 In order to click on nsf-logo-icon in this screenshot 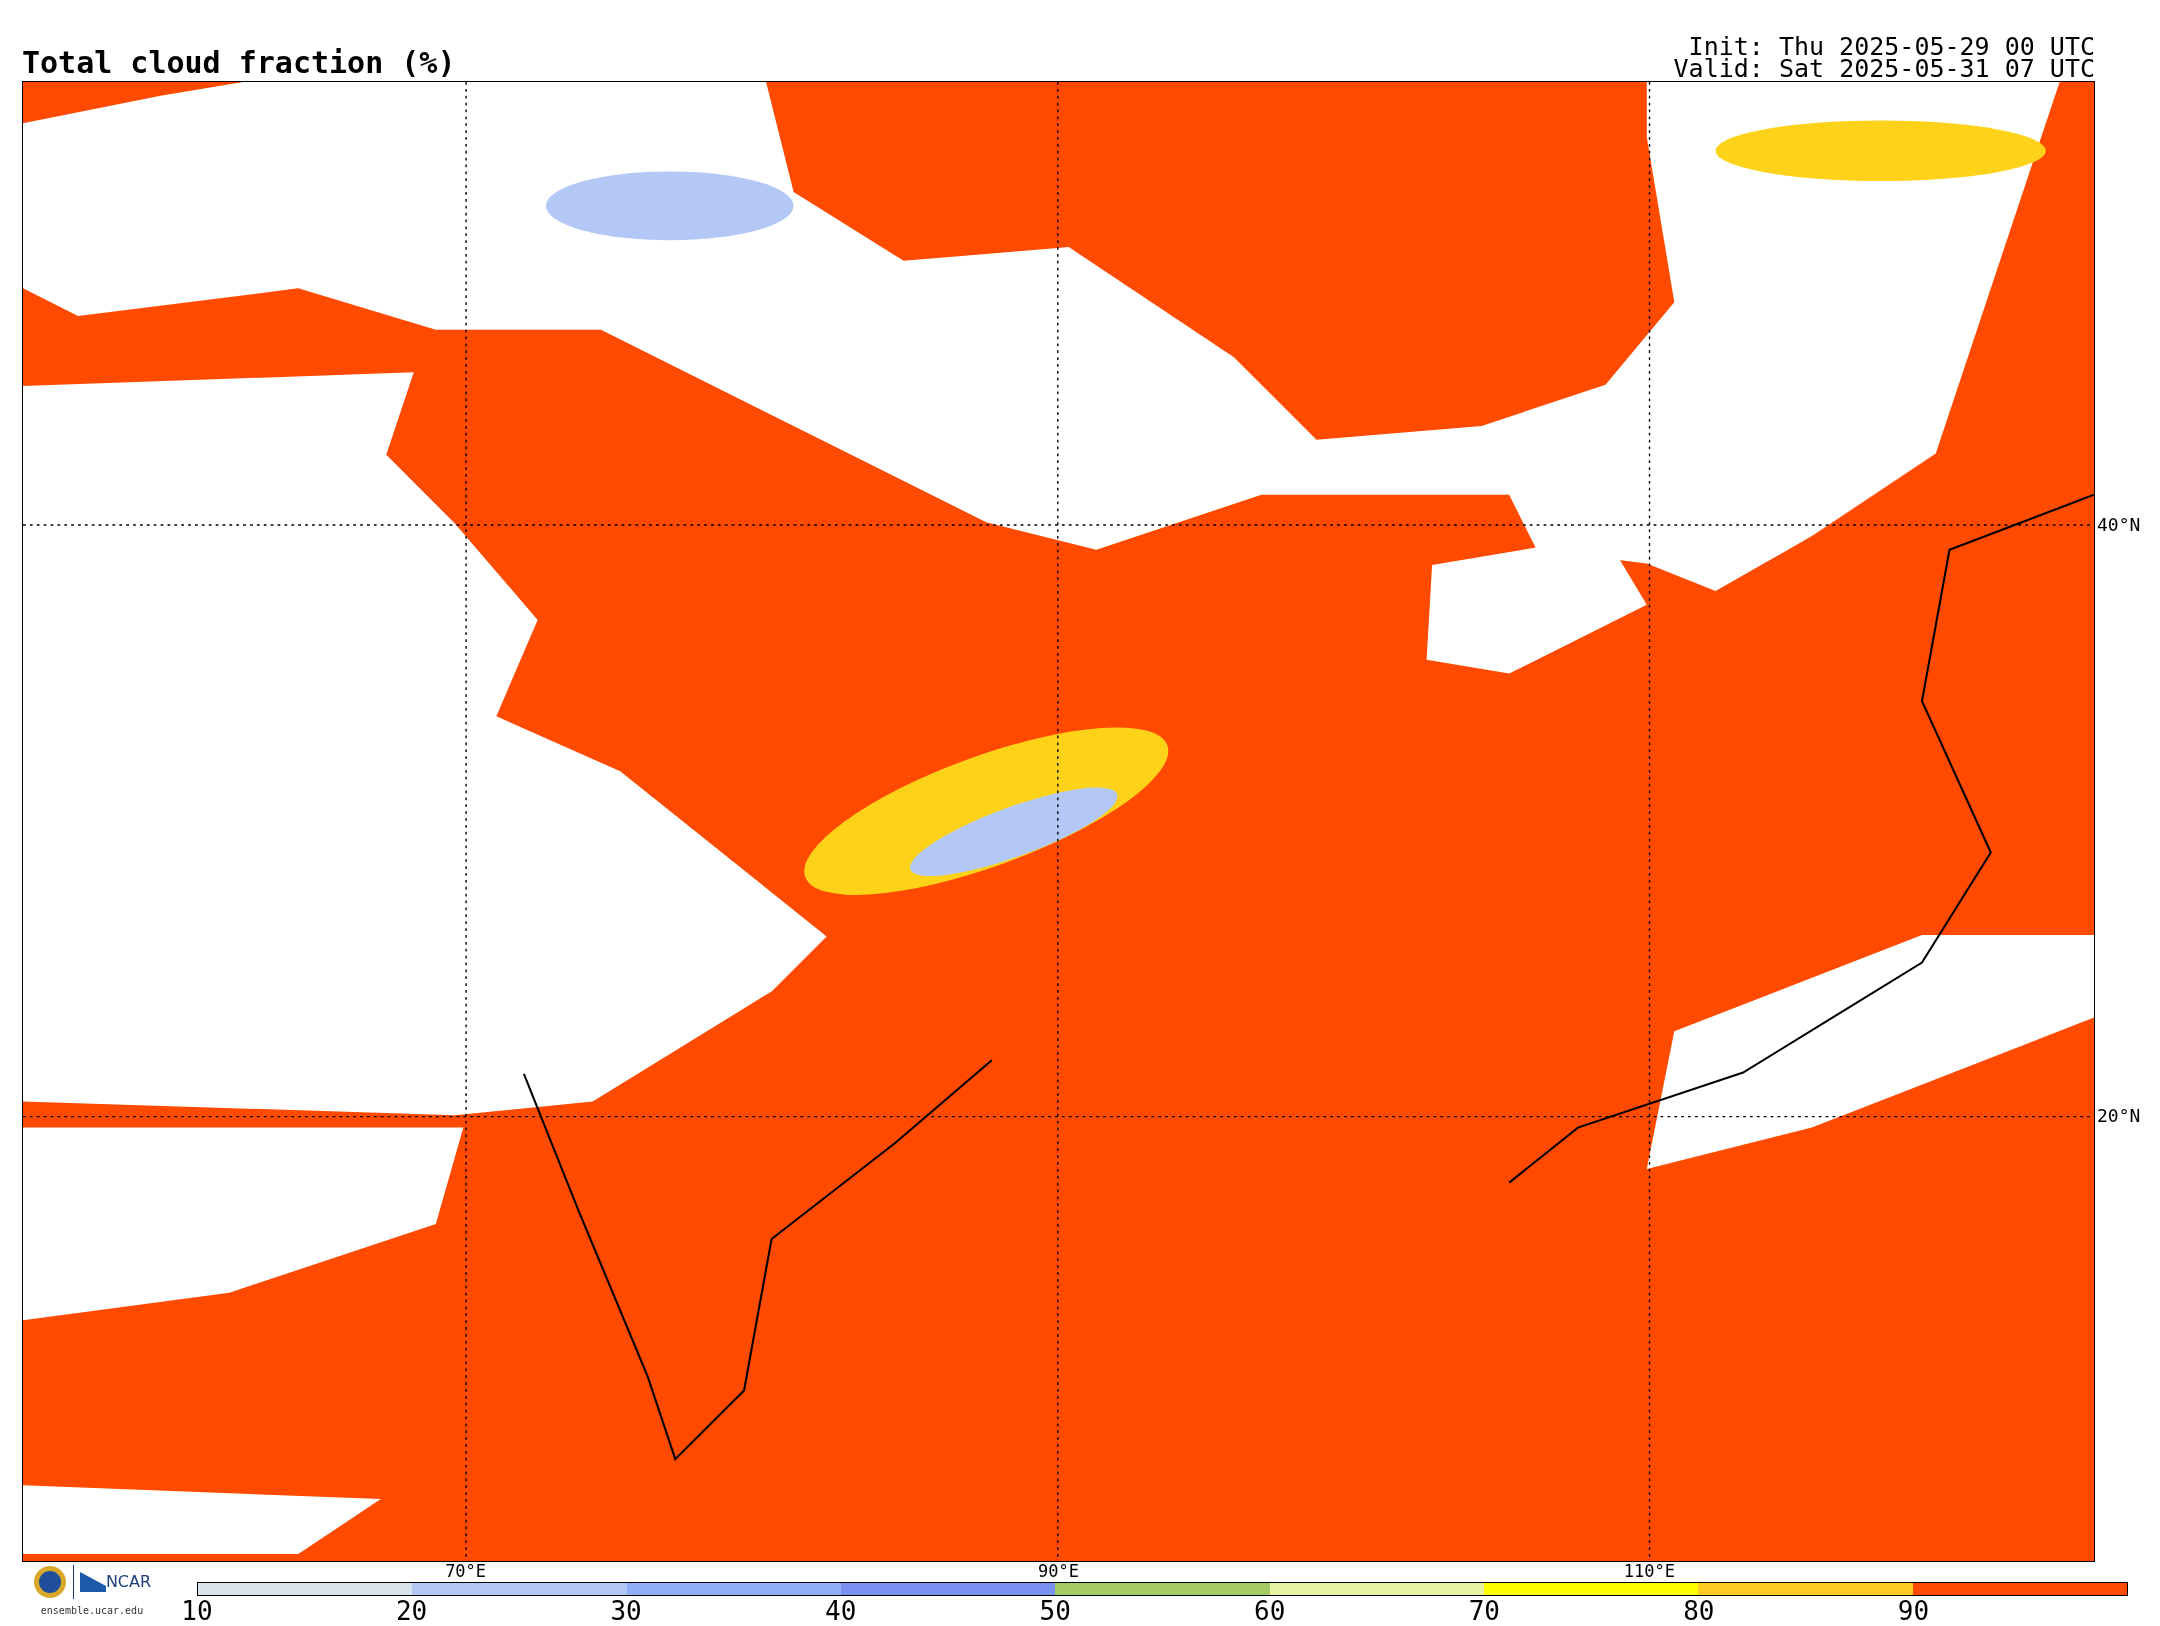, I will do `click(49, 1582)`.